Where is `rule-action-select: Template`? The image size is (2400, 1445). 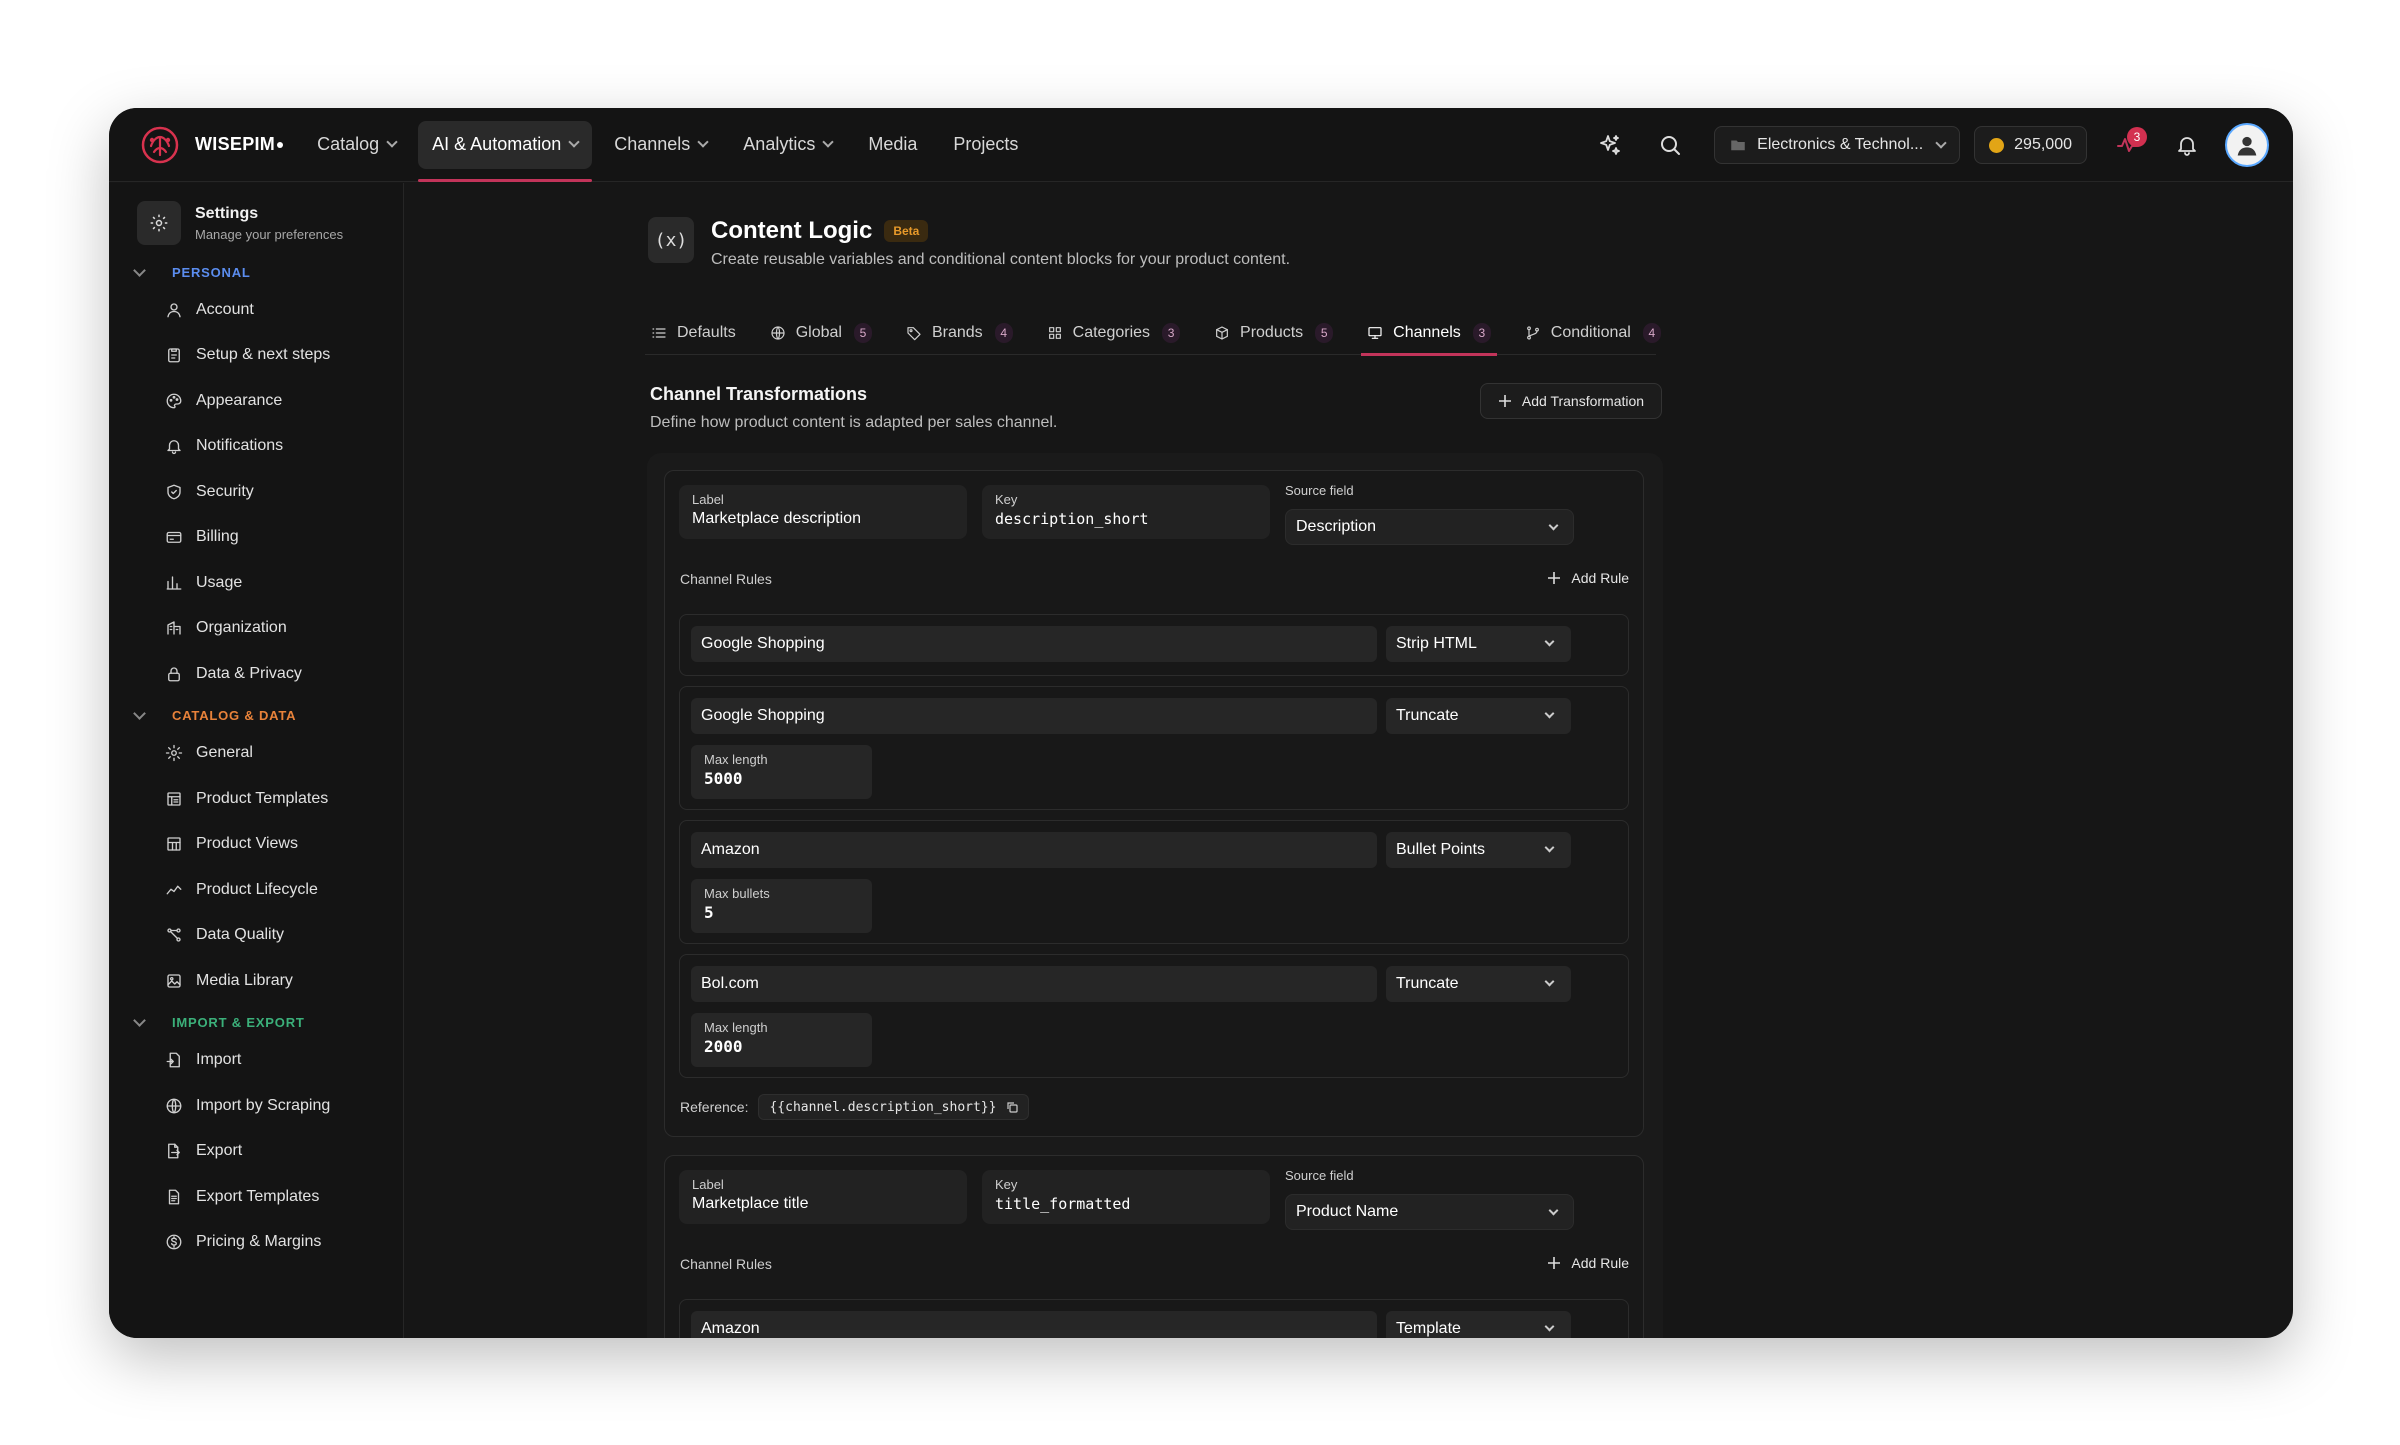 rule-action-select: Template is located at coordinates (1478, 1324).